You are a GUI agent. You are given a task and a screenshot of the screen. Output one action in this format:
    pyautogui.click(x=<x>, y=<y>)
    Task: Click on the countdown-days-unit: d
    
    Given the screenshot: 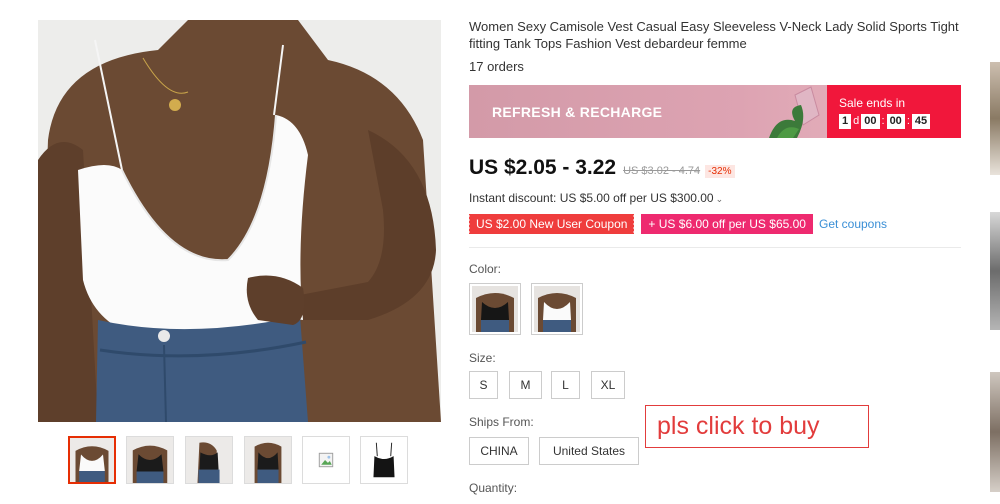 What is the action you would take?
    pyautogui.click(x=856, y=120)
    